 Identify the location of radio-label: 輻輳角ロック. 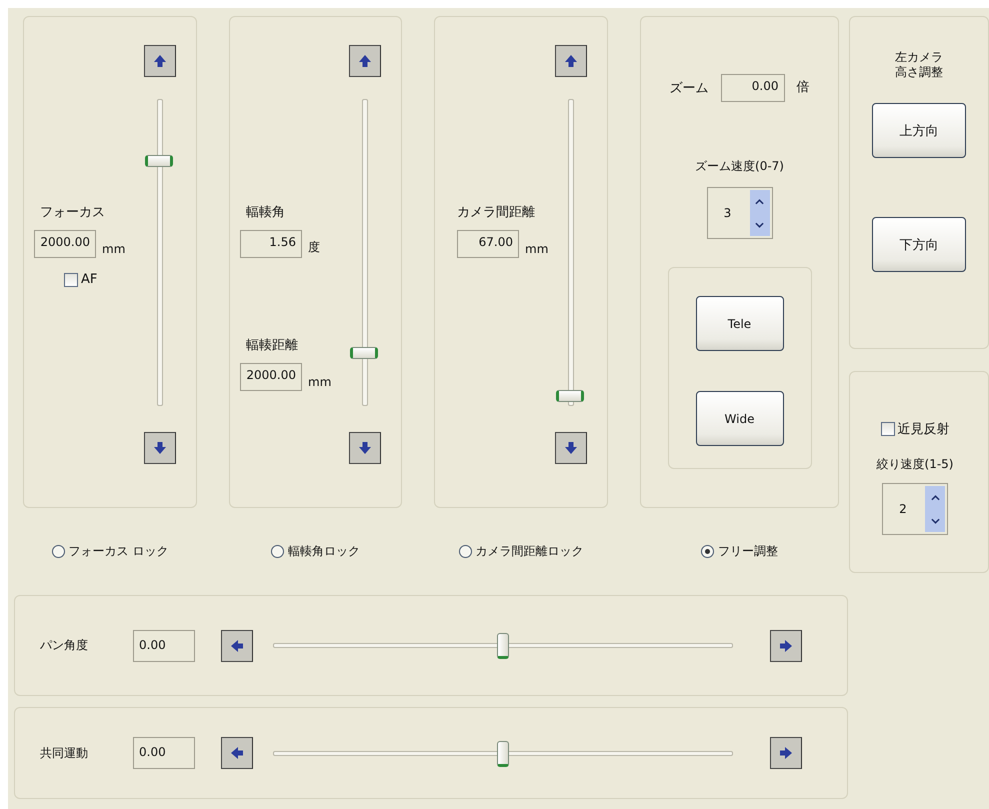
(324, 551).